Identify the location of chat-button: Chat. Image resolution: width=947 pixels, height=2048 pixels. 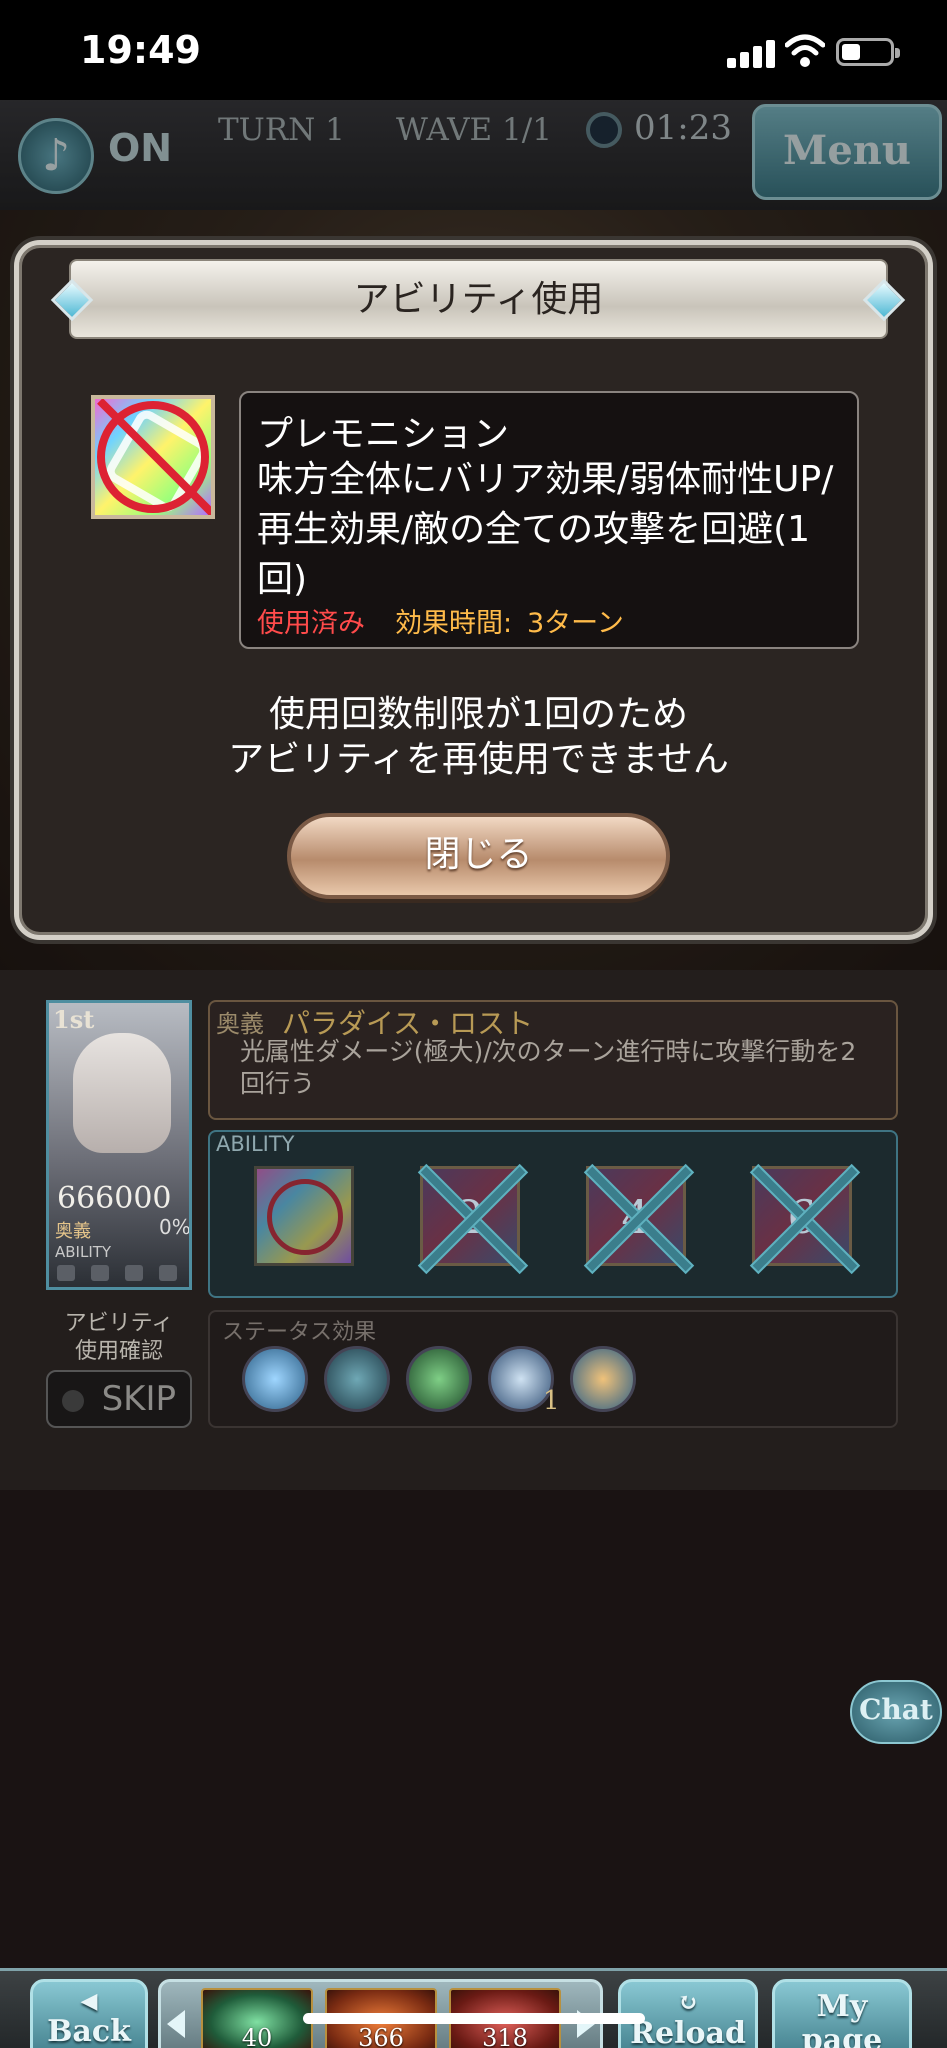
(896, 1712).